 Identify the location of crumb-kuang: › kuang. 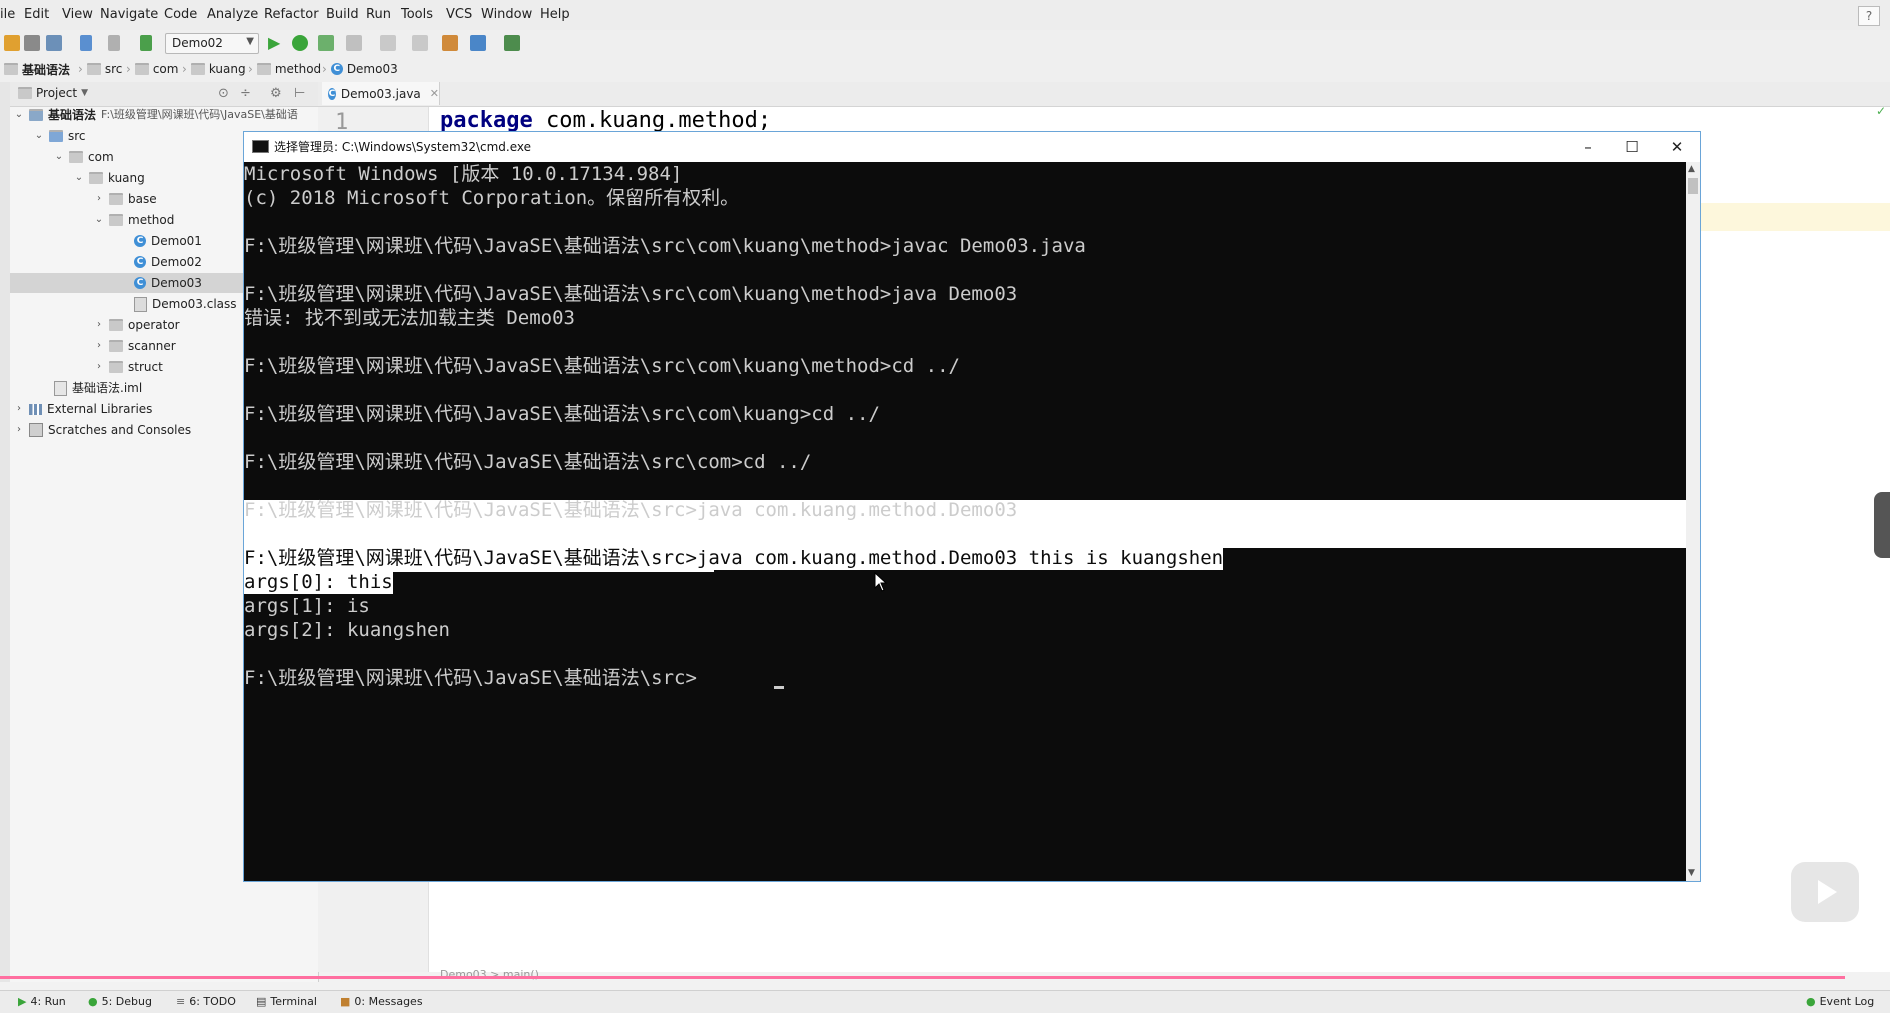
(214, 69).